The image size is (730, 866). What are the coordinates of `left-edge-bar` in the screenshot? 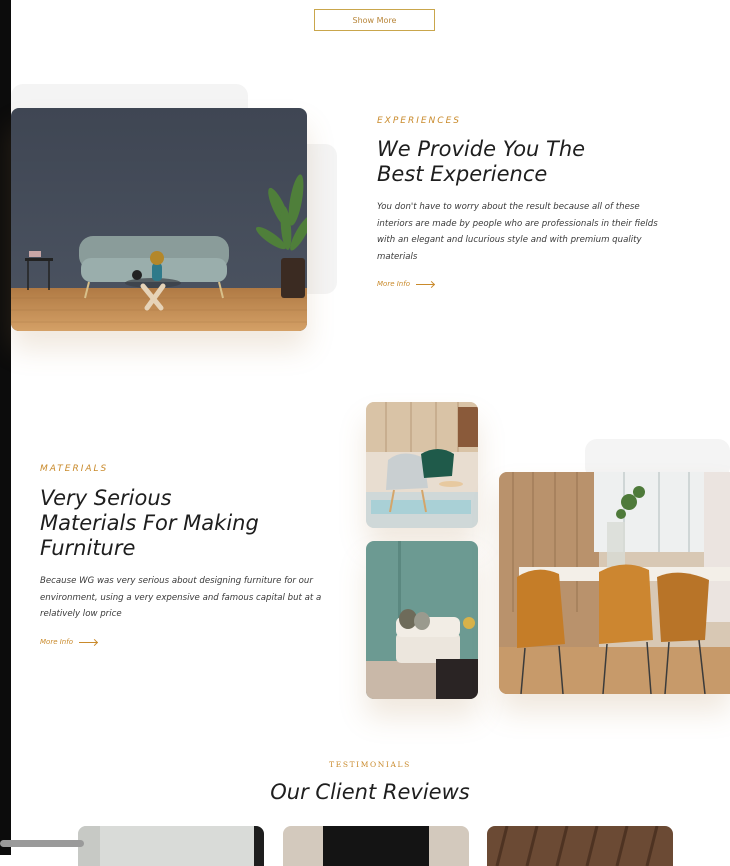 It's located at (5, 427).